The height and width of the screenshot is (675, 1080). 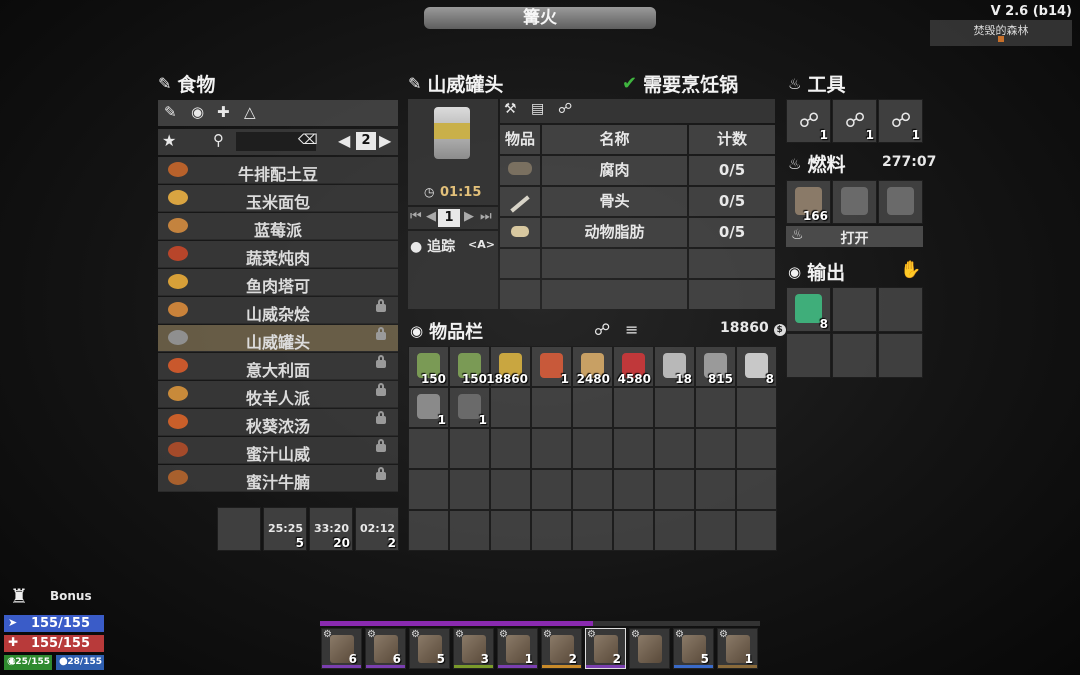 What do you see at coordinates (449, 218) in the screenshot?
I see `quantity-value: 1` at bounding box center [449, 218].